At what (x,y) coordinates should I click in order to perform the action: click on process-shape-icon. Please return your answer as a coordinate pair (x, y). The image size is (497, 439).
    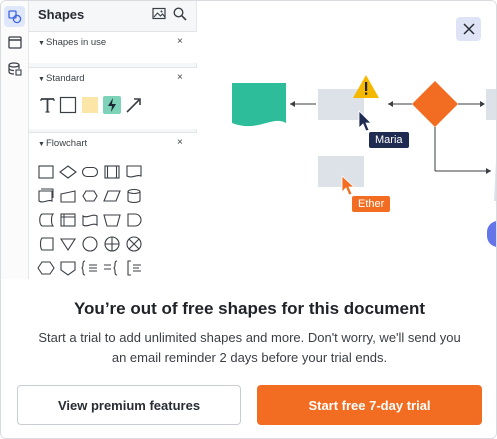
    Looking at the image, I should click on (46, 172).